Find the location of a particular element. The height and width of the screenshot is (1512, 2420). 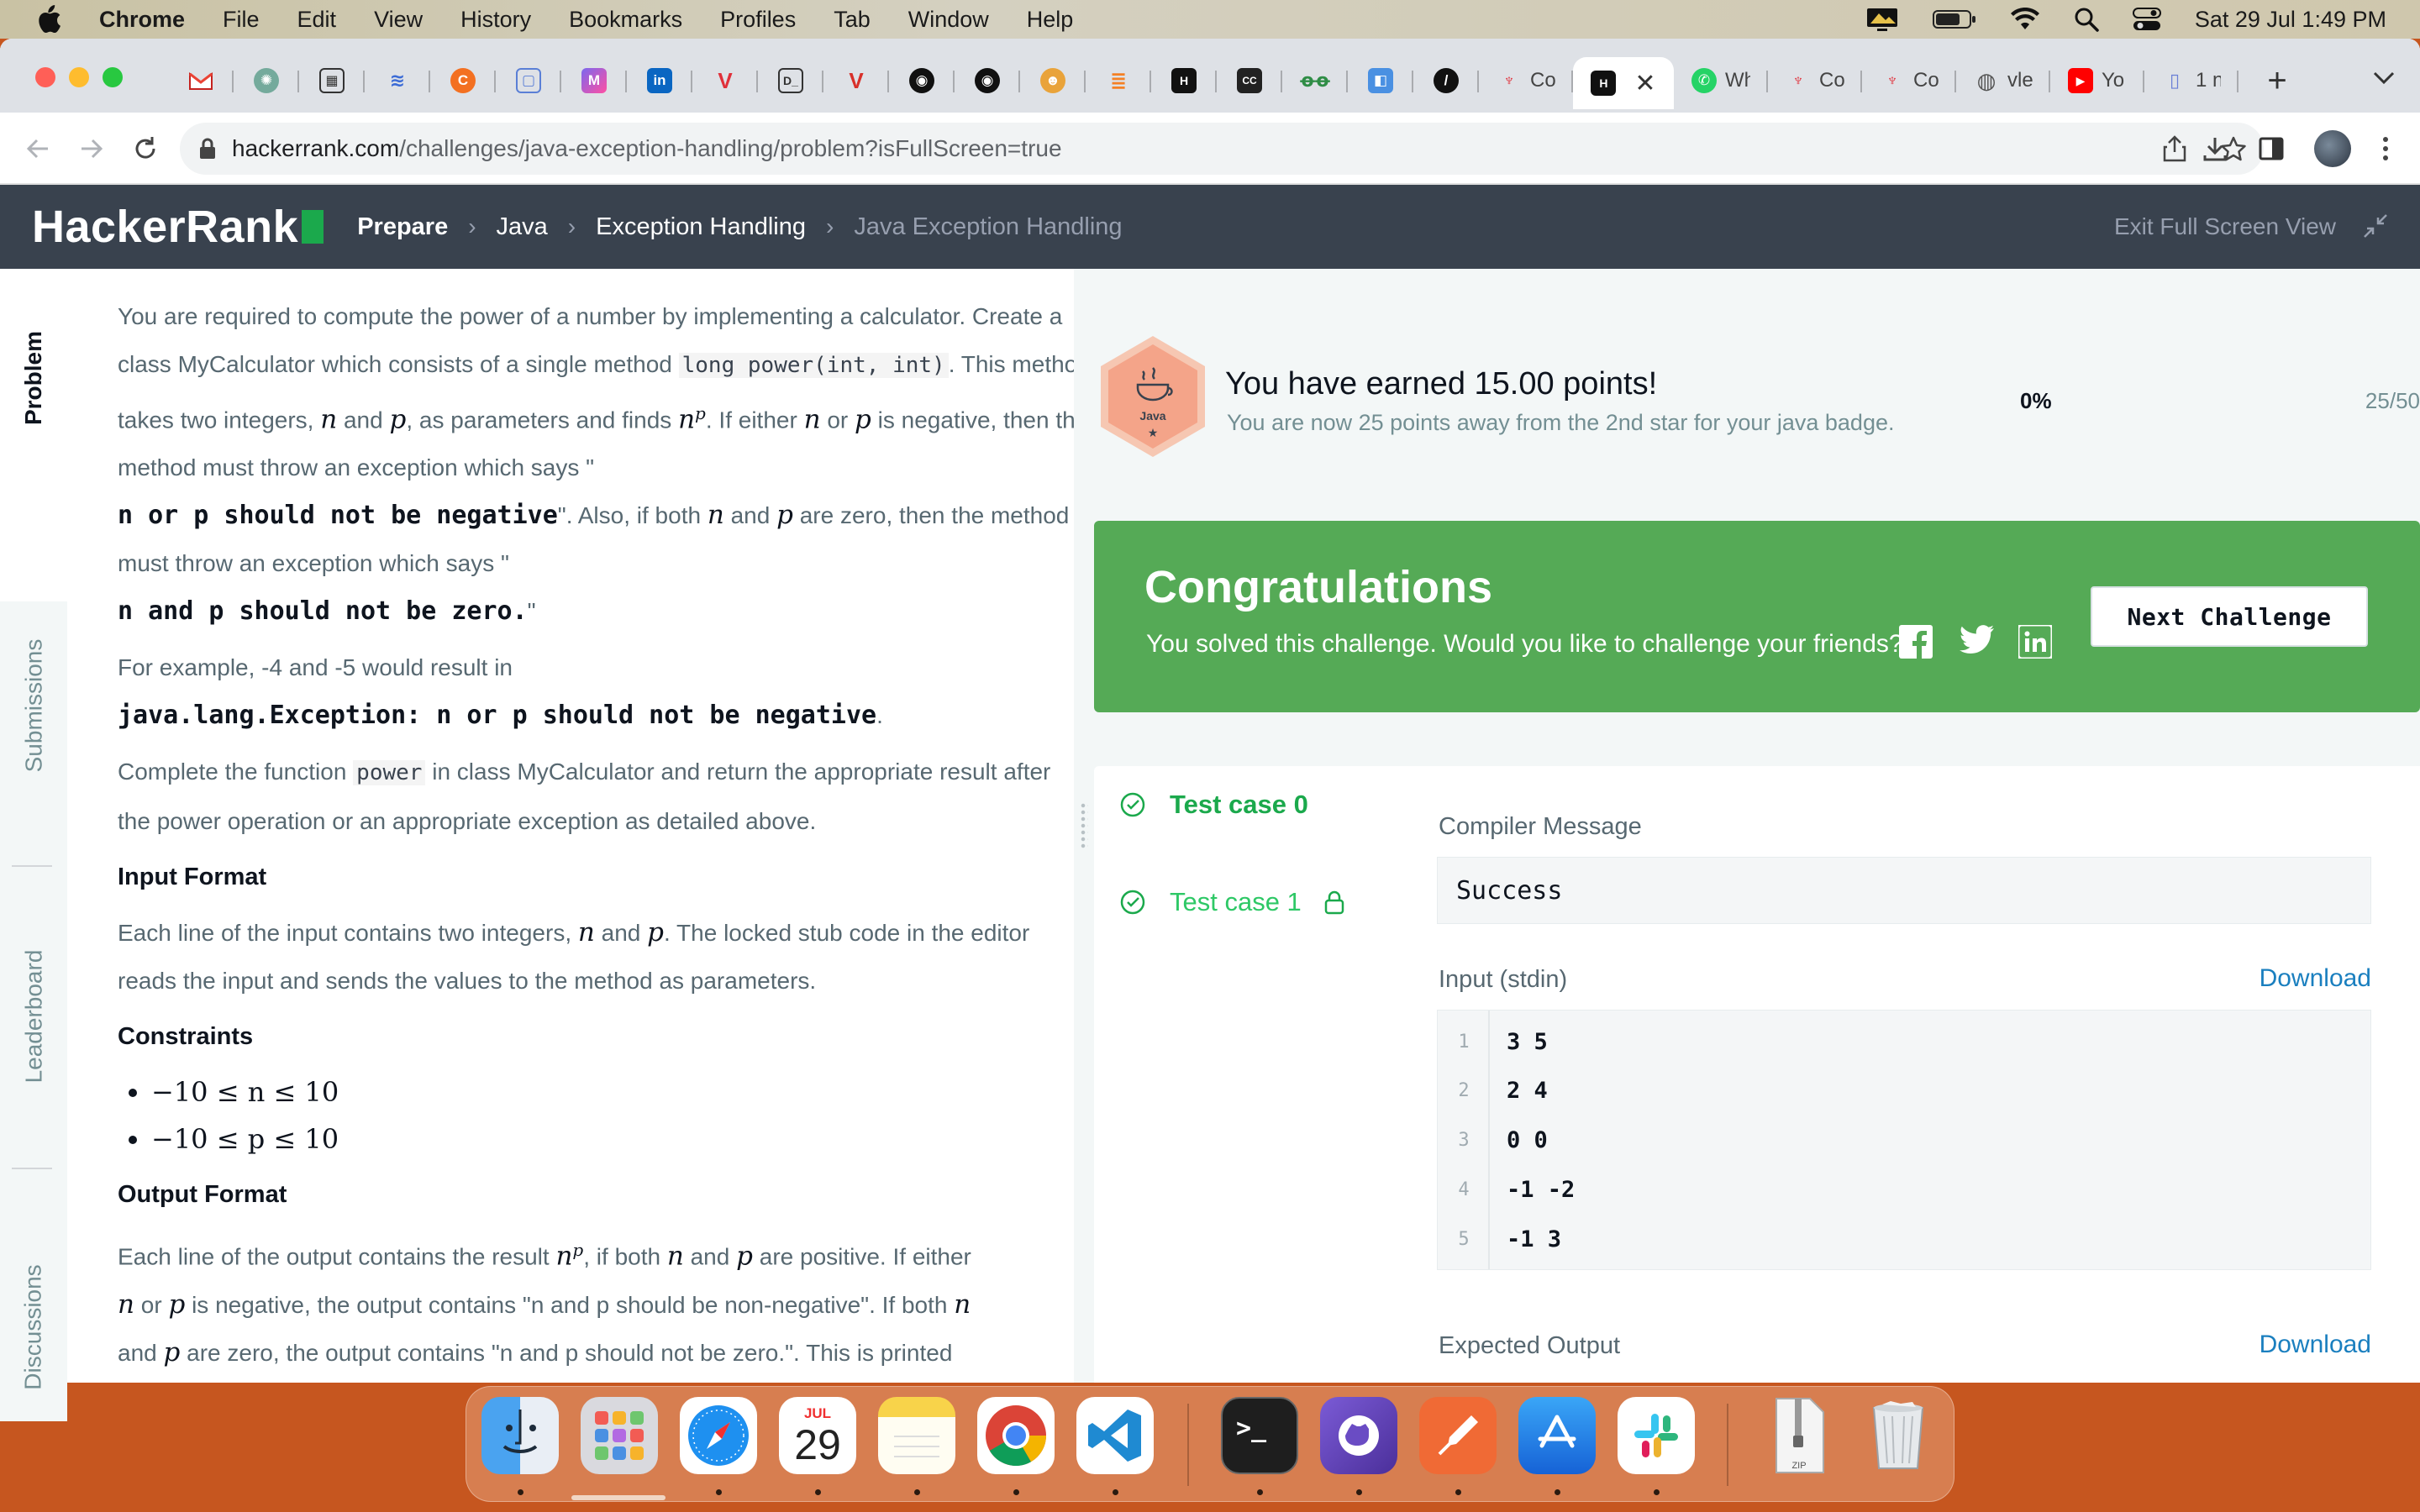

tab-codeforces-1: ♆ Co is located at coordinates (1526, 80).